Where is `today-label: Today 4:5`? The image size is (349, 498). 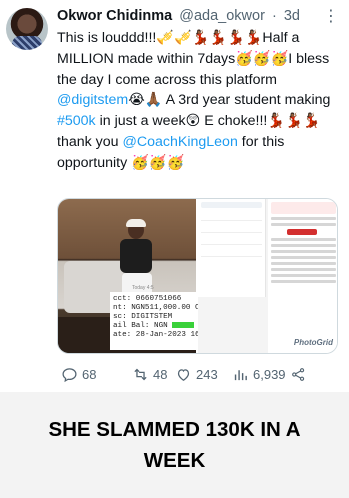
today-label: Today 4:5 is located at coordinates (143, 288).